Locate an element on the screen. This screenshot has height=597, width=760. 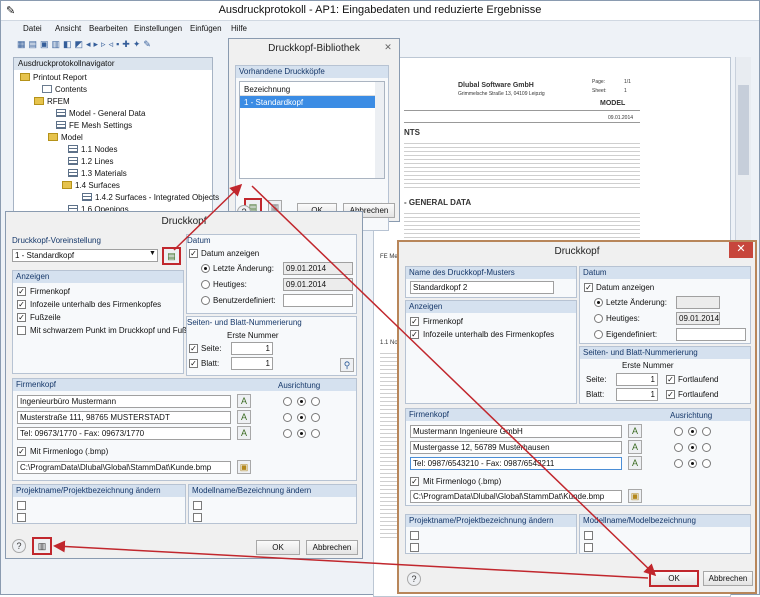
arrow-library-to-dlg1 is located at coordinates (208, 217).